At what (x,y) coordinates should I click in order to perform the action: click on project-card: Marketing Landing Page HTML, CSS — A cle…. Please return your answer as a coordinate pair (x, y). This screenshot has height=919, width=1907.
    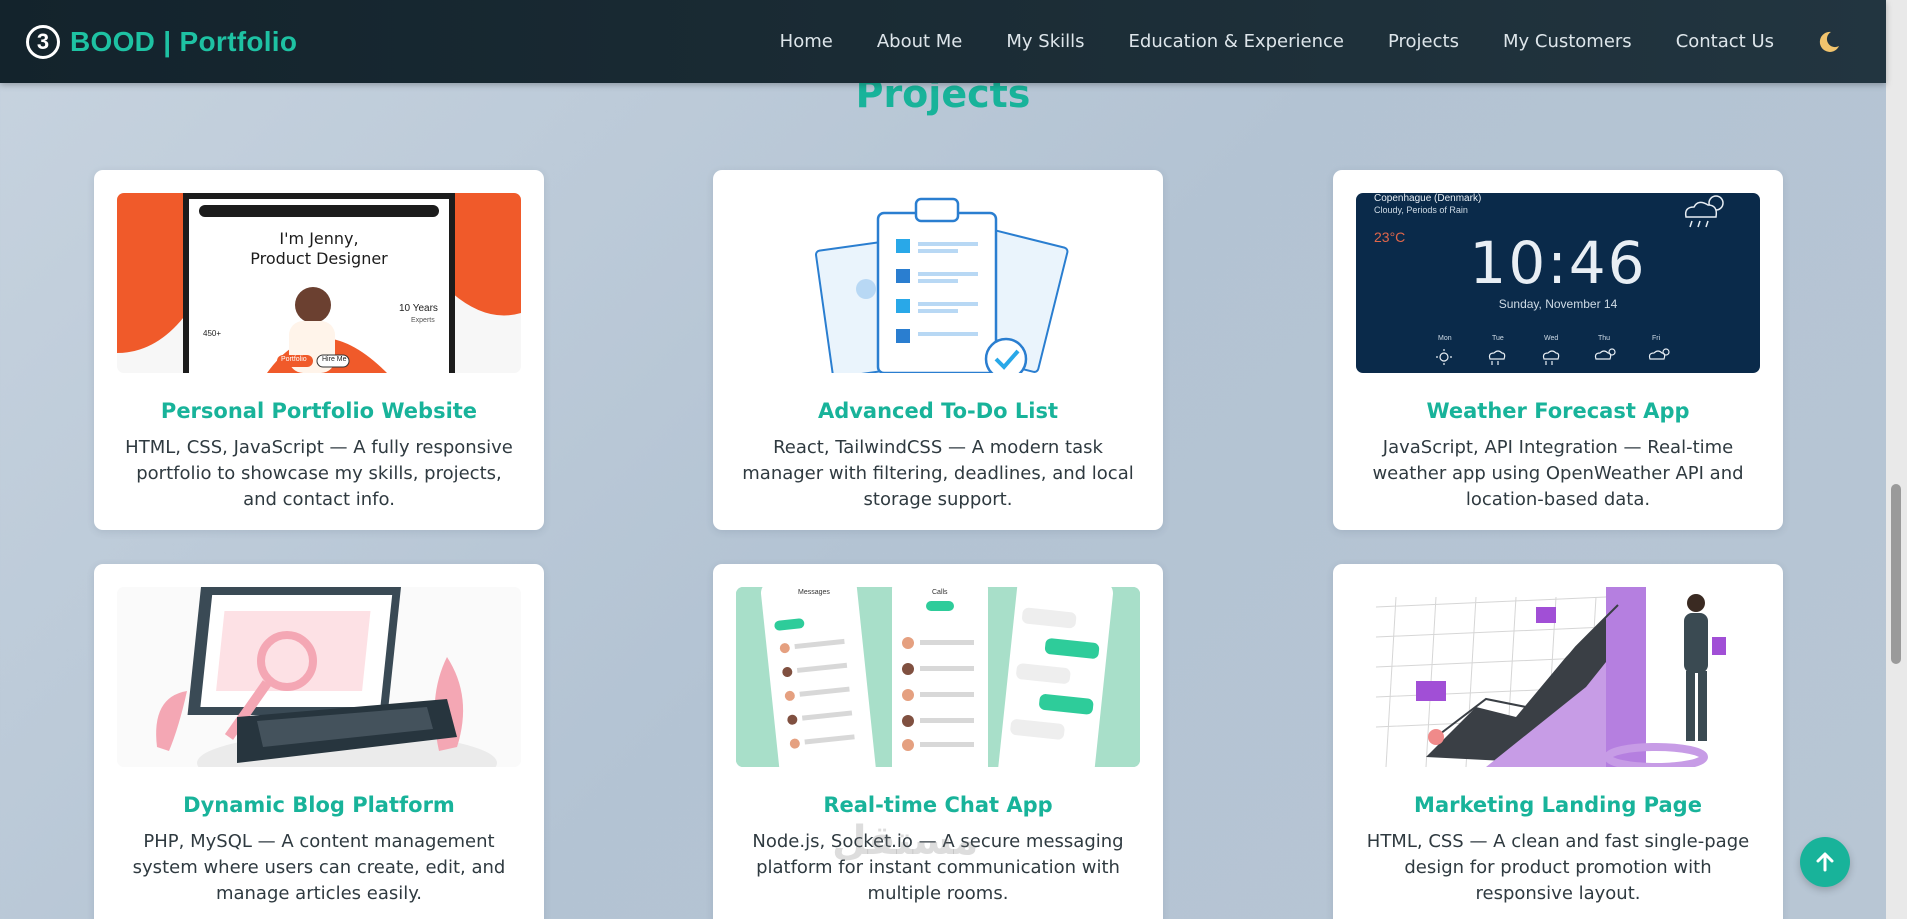
    Looking at the image, I should click on (1558, 741).